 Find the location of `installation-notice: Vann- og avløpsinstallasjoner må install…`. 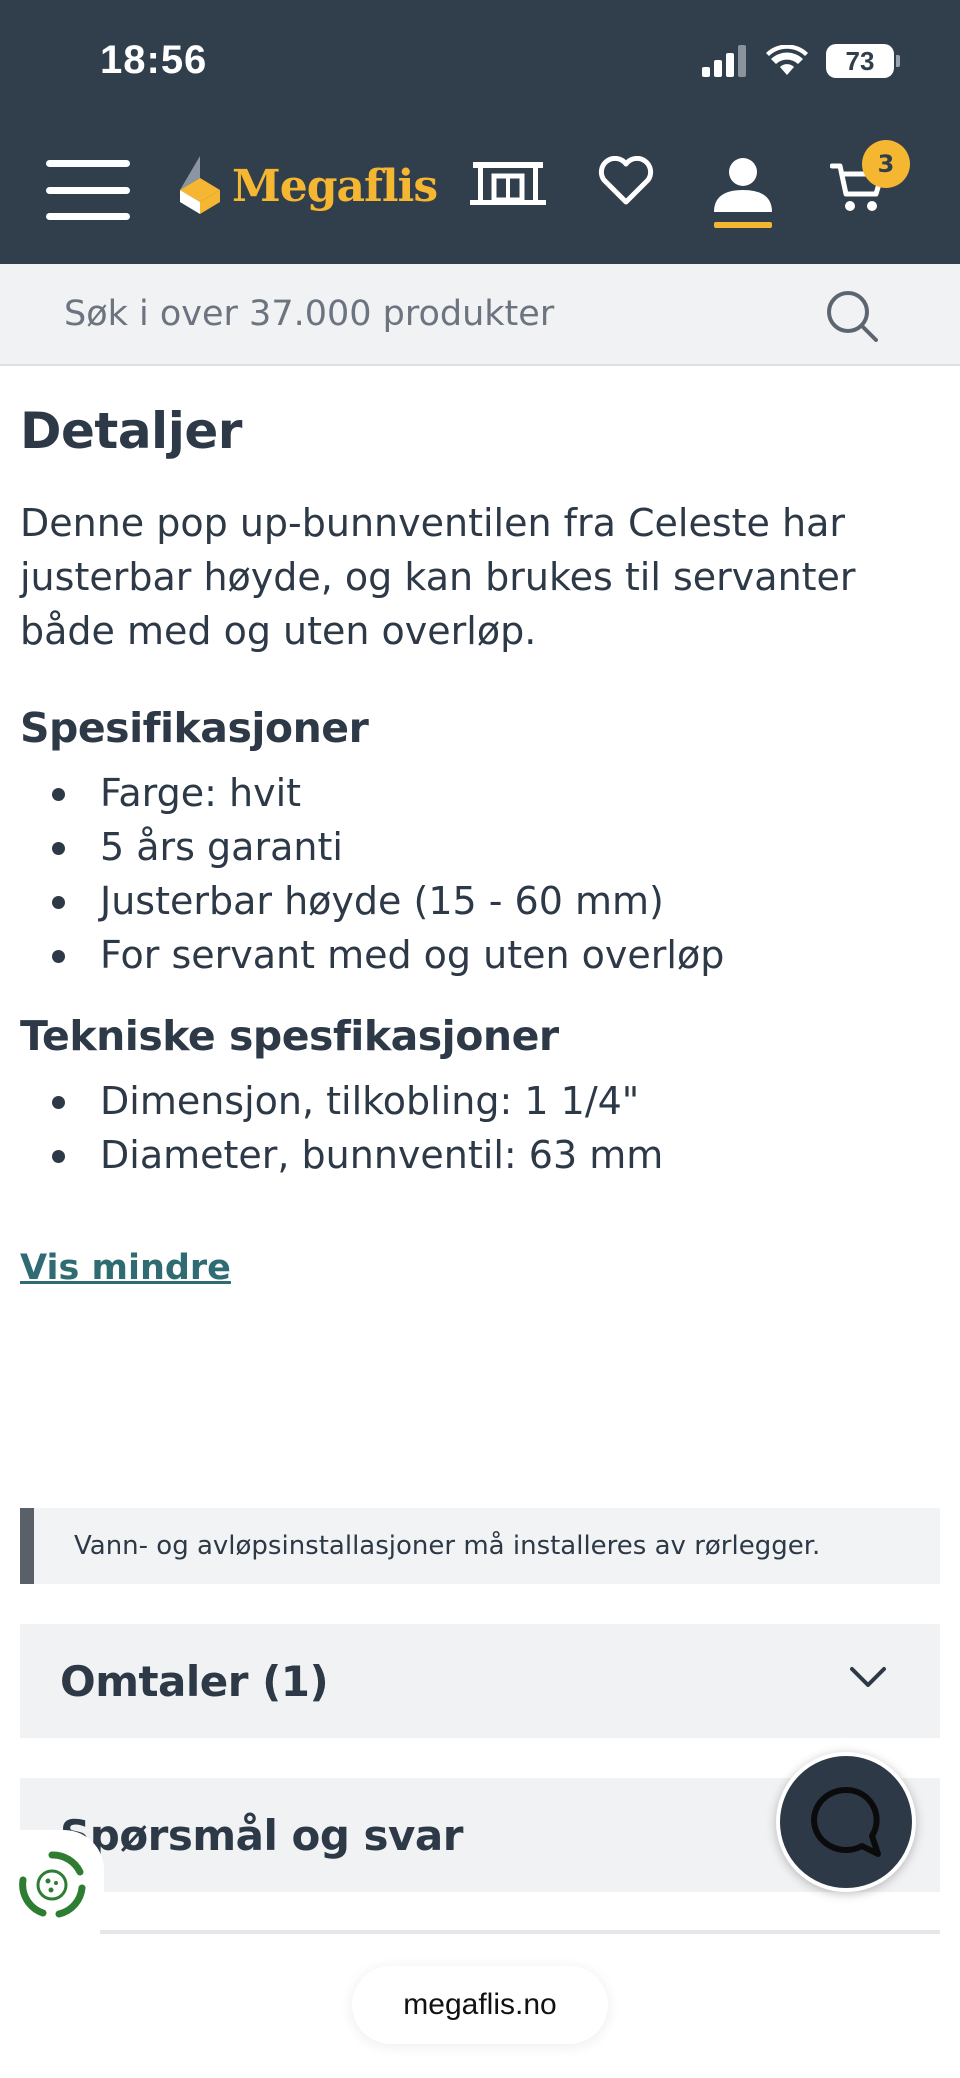

installation-notice: Vann- og avløpsinstallasjoner må install… is located at coordinates (480, 1546).